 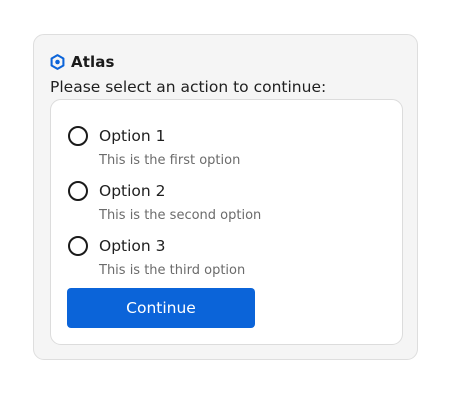 I want to click on option-2-description: This is the second option, so click(x=180, y=215).